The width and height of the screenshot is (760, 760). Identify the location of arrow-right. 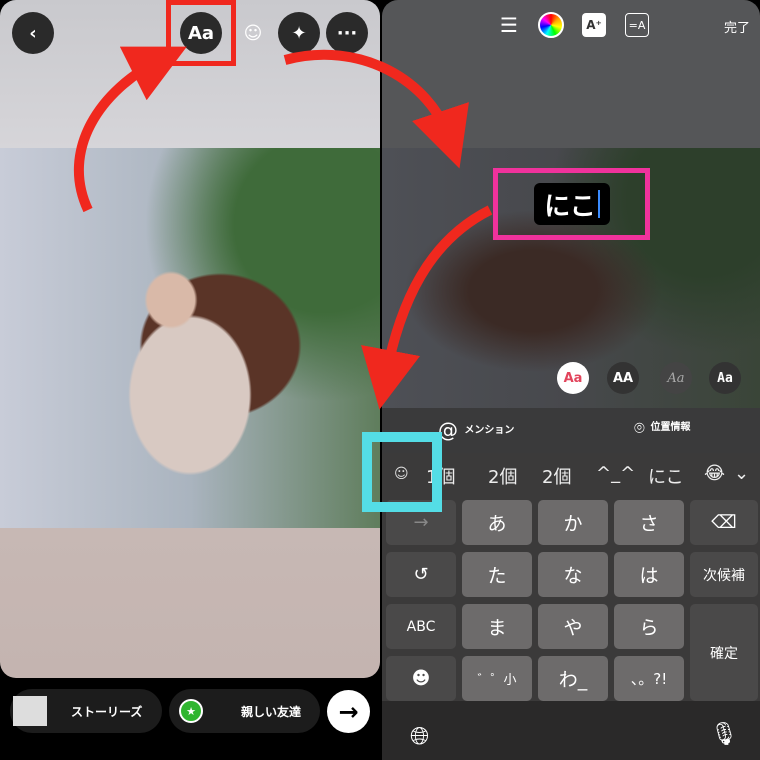
(376, 109).